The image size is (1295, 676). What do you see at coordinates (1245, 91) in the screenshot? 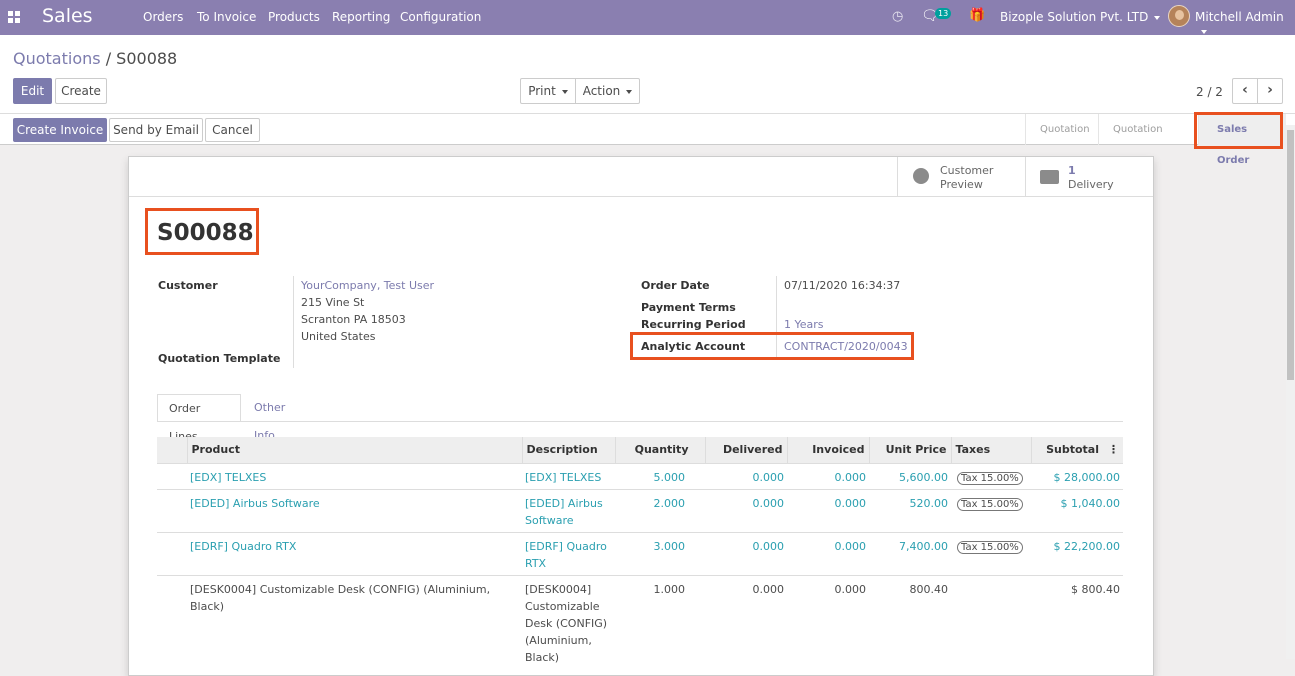
I see `pager-previous-button: ‹` at bounding box center [1245, 91].